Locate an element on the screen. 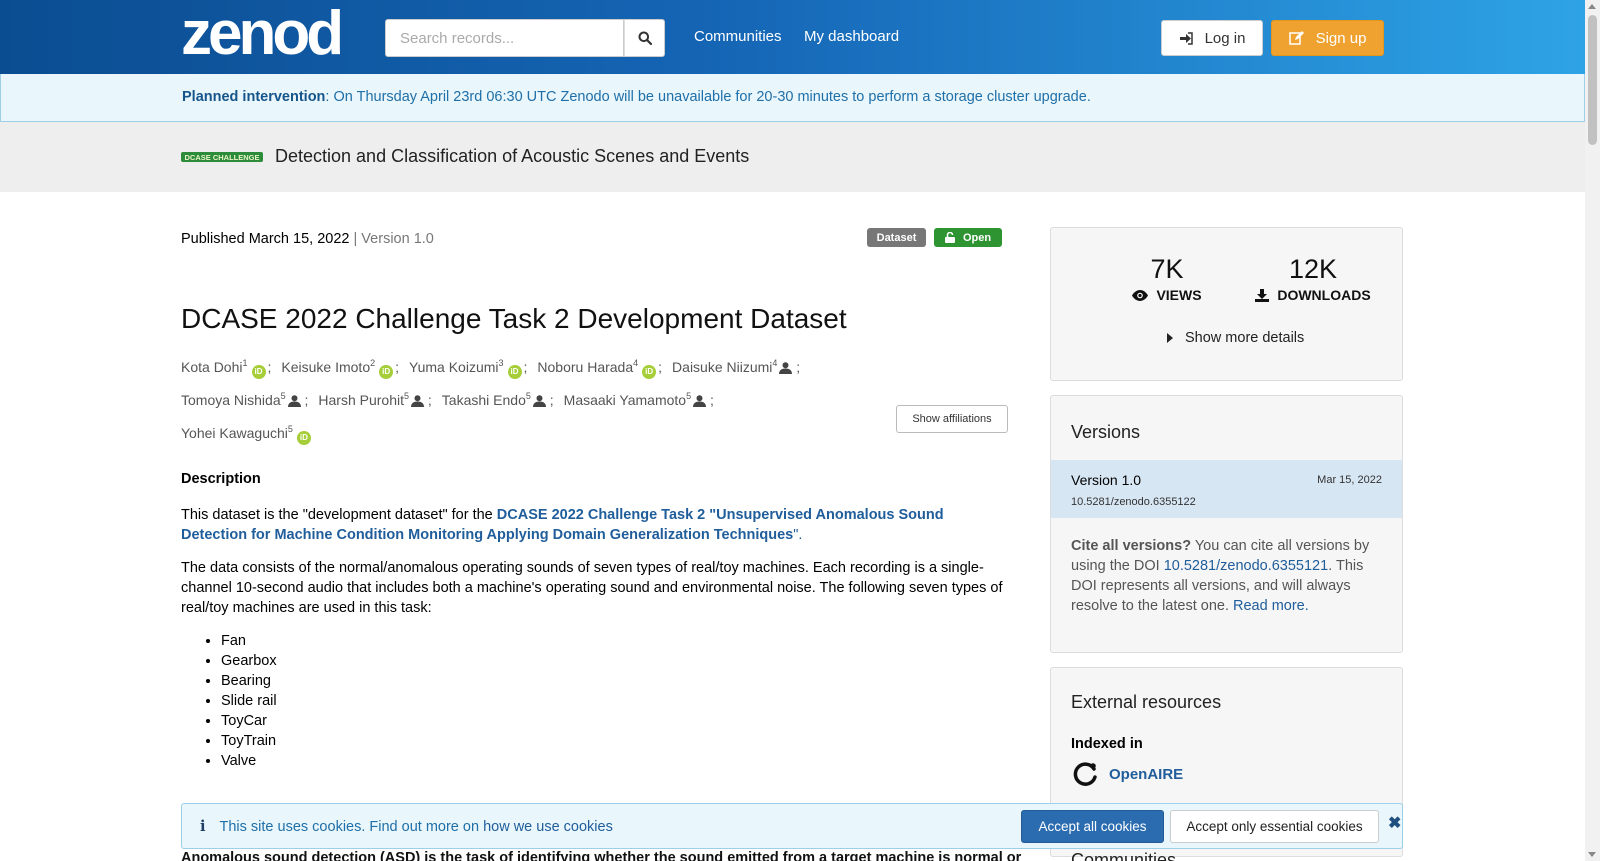 Image resolution: width=1600 pixels, height=861 pixels. author-name: Kota Dohi is located at coordinates (211, 367).